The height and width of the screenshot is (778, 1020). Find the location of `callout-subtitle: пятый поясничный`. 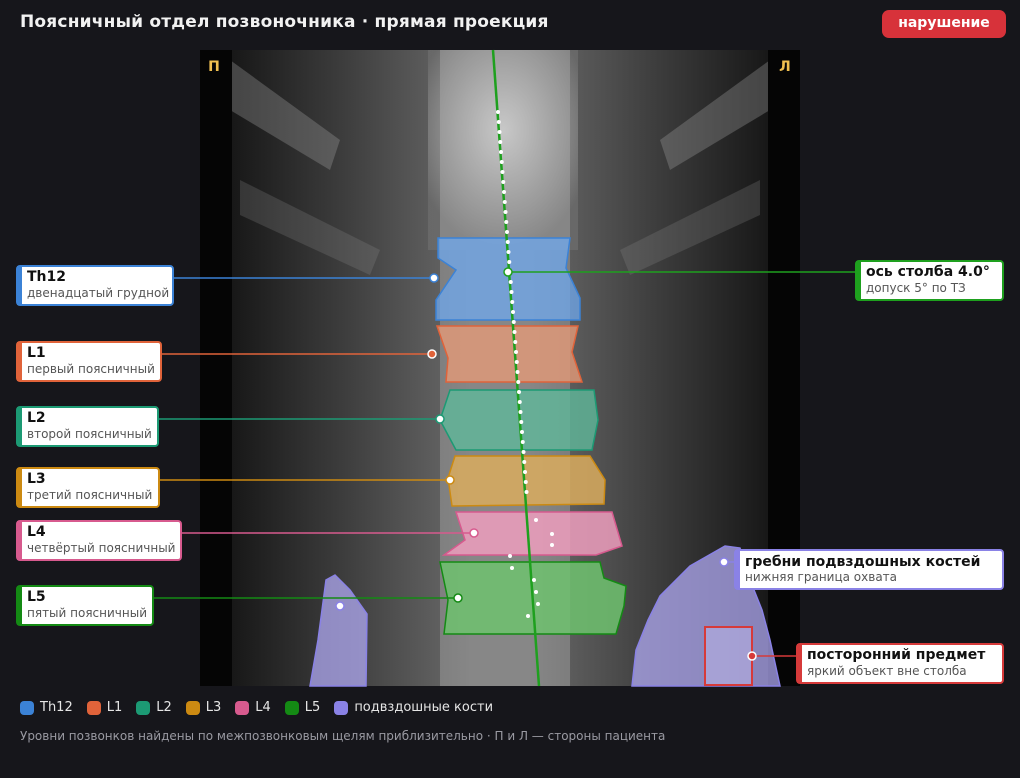

callout-subtitle: пятый поясничный is located at coordinates (87, 613).